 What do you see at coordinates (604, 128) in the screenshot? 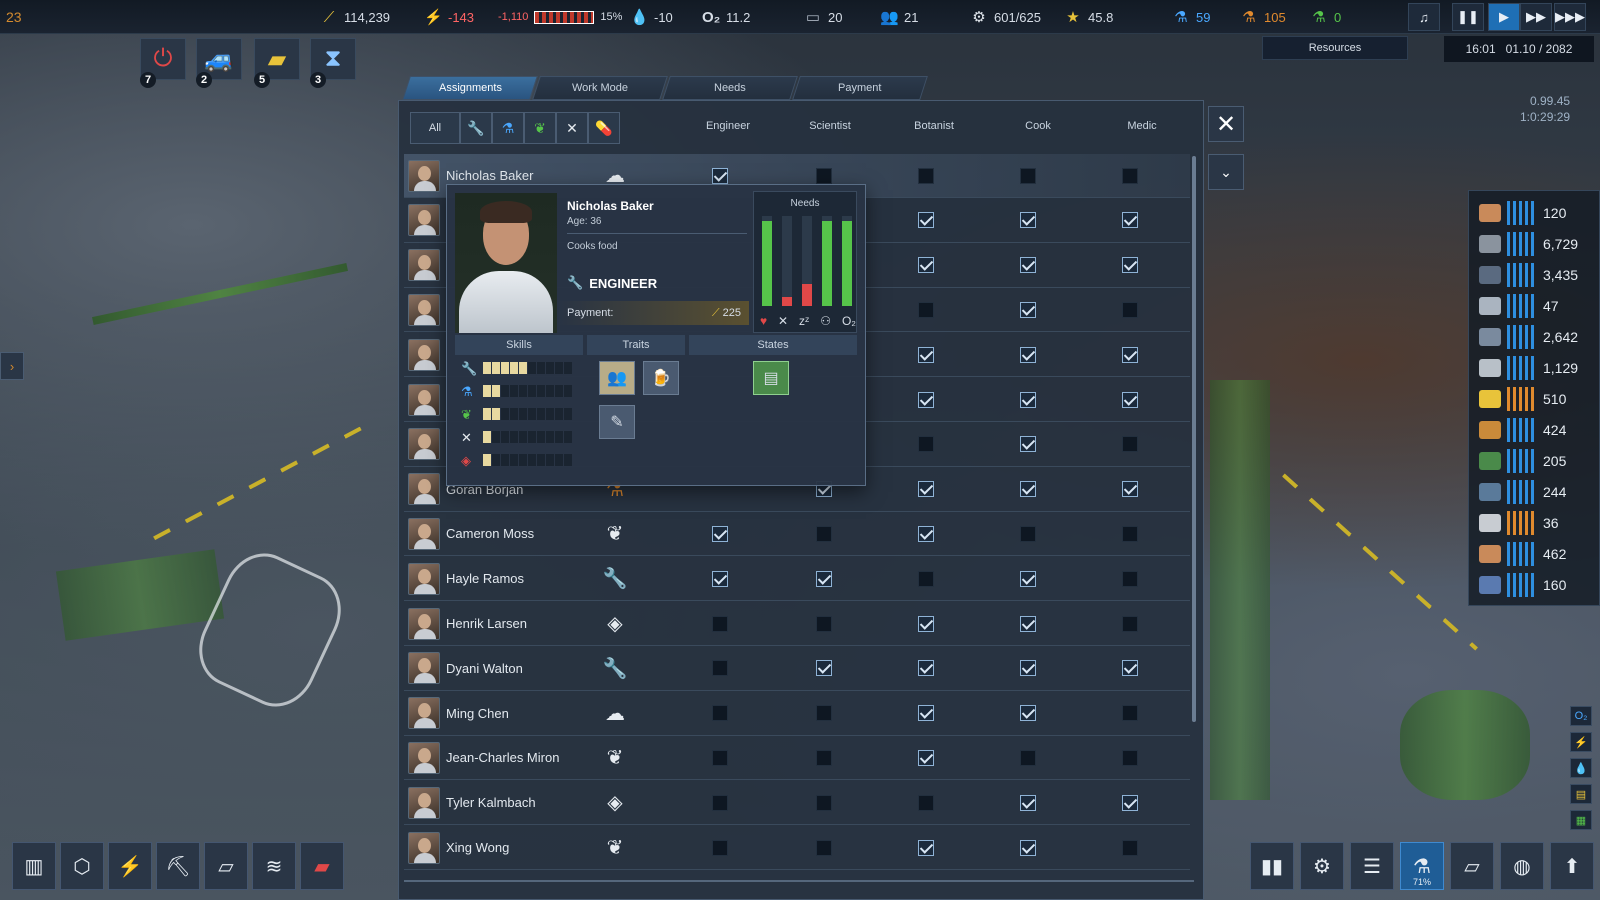
I see `filter-medic-button: 💊` at bounding box center [604, 128].